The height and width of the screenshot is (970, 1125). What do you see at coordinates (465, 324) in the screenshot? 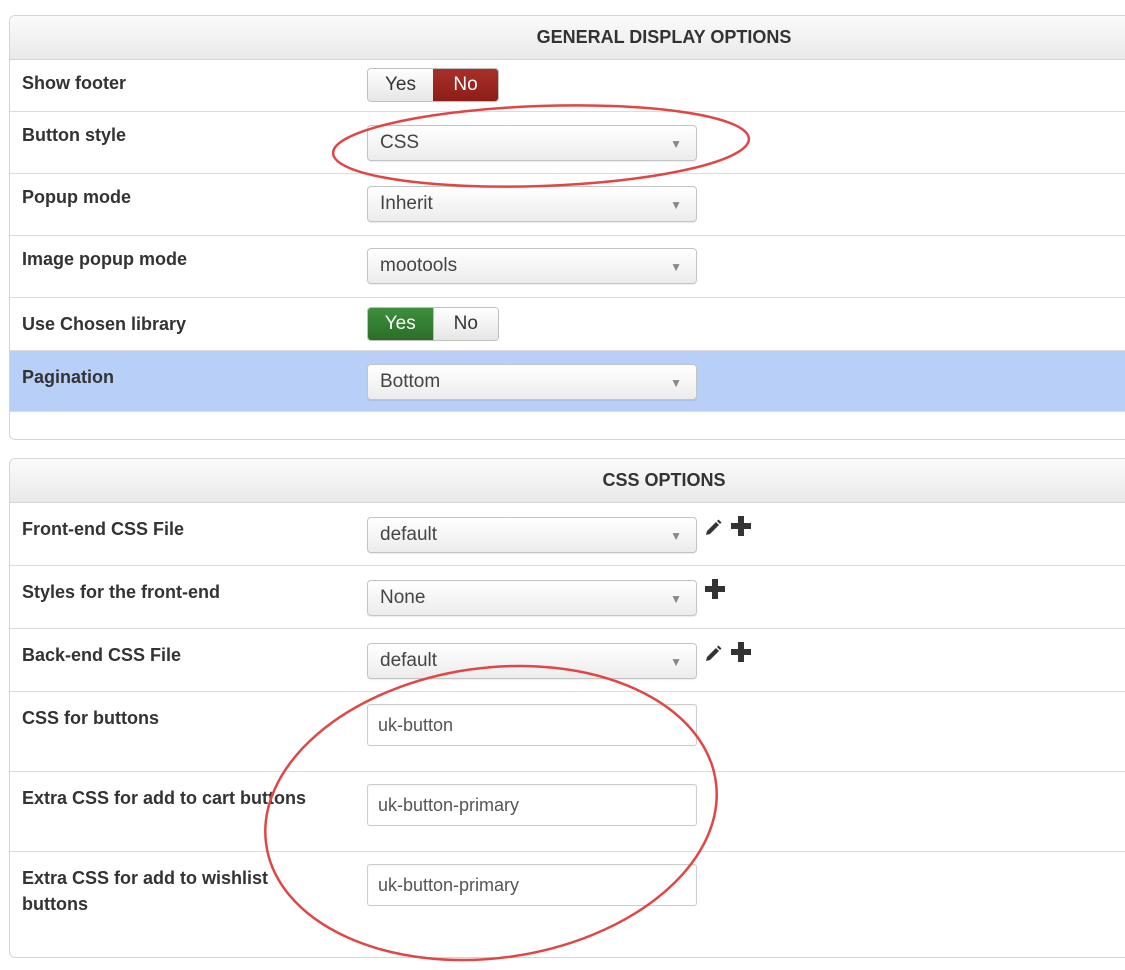
I see `use-chosen-no-button: No` at bounding box center [465, 324].